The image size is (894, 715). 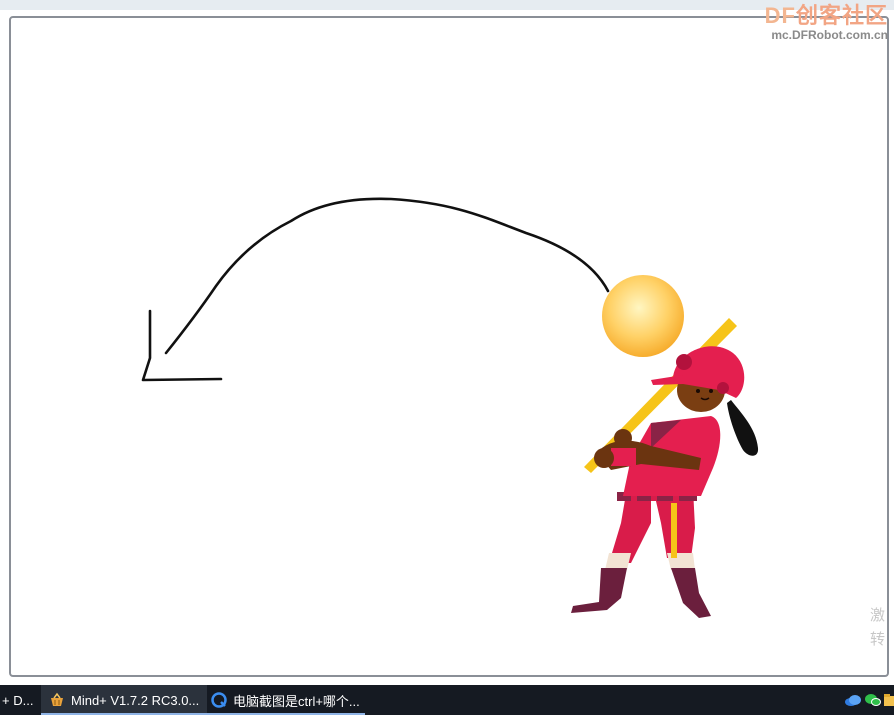 I want to click on system-tray, so click(x=869, y=700).